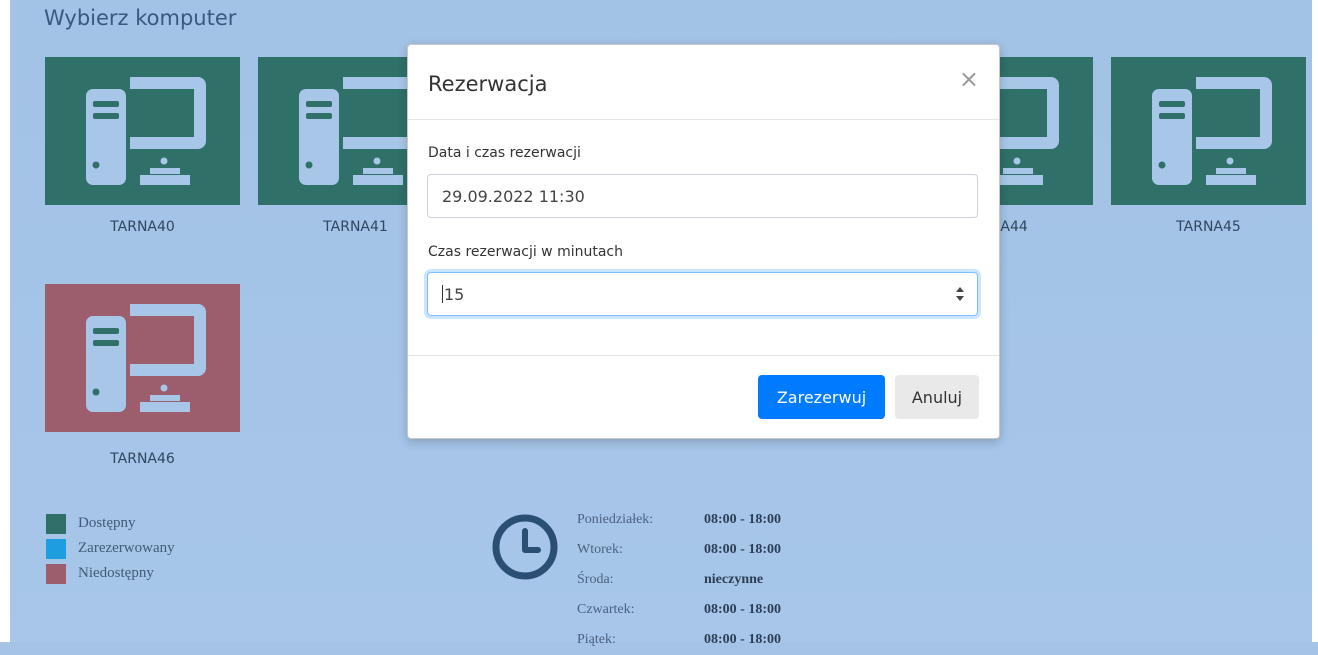 The image size is (1318, 655). I want to click on computer-label-tarna40: TARNA40, so click(142, 227).